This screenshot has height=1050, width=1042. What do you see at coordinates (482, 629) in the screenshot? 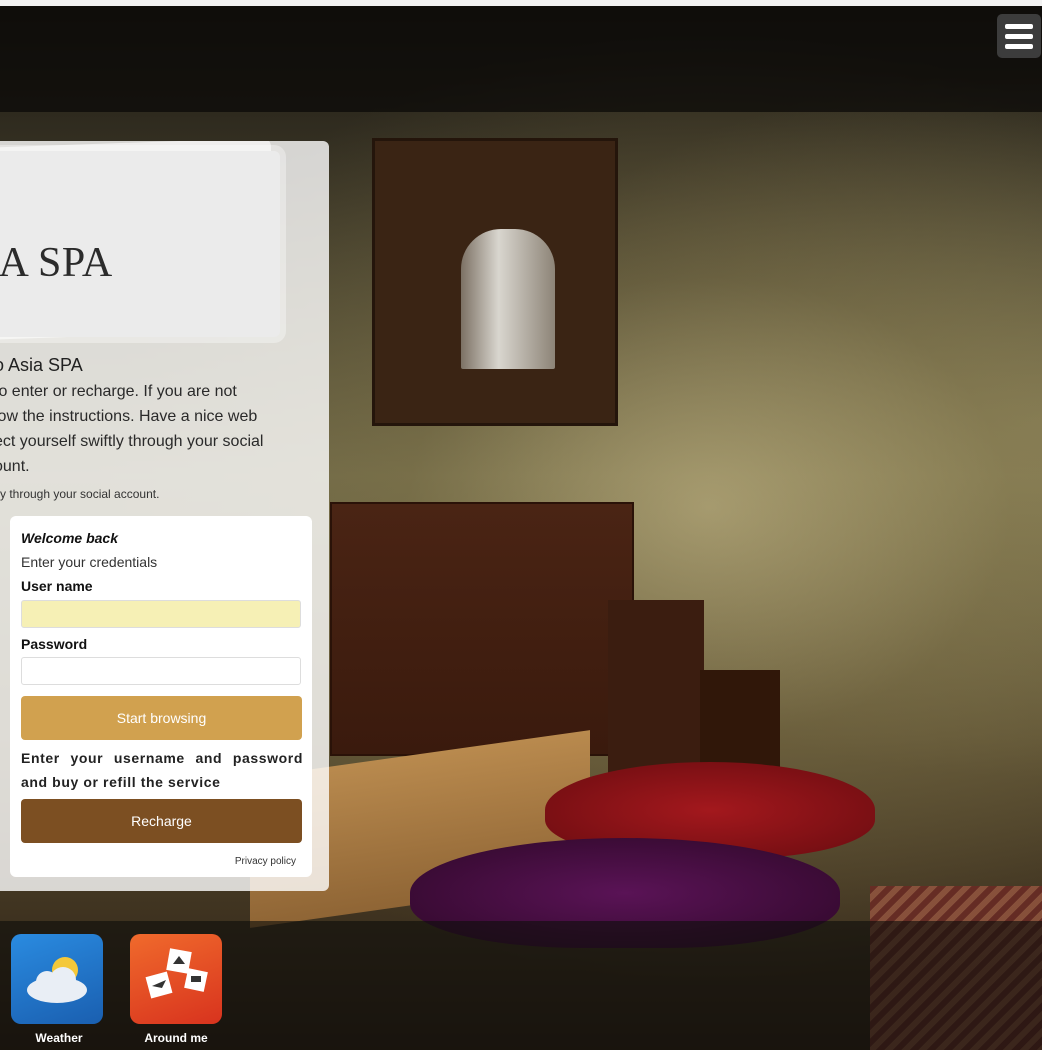
I see `dresser-decoration` at bounding box center [482, 629].